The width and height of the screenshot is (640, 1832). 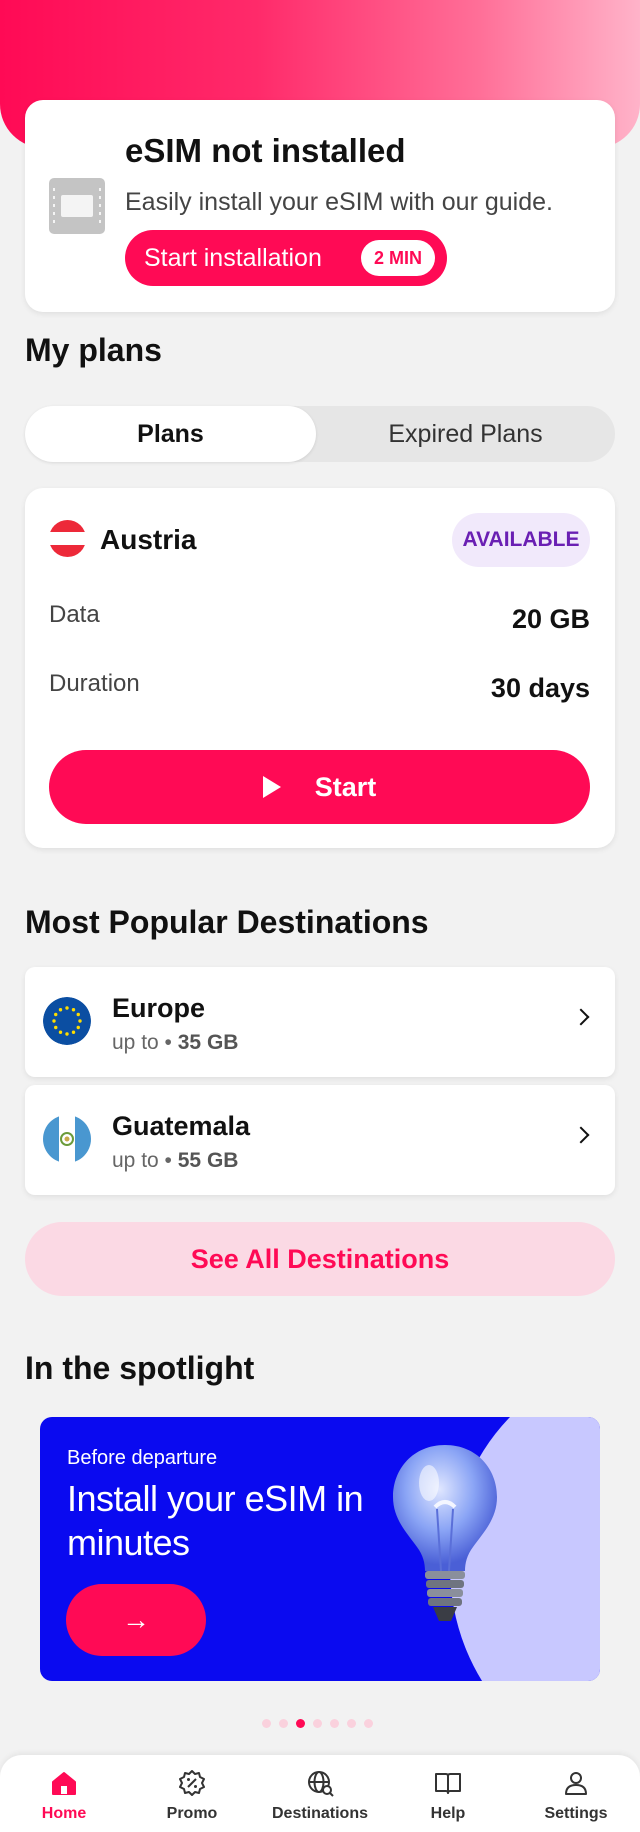 What do you see at coordinates (445, 1533) in the screenshot?
I see `lightbulb-icon` at bounding box center [445, 1533].